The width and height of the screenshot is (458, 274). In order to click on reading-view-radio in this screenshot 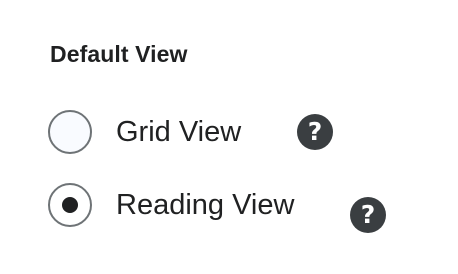, I will do `click(70, 205)`.